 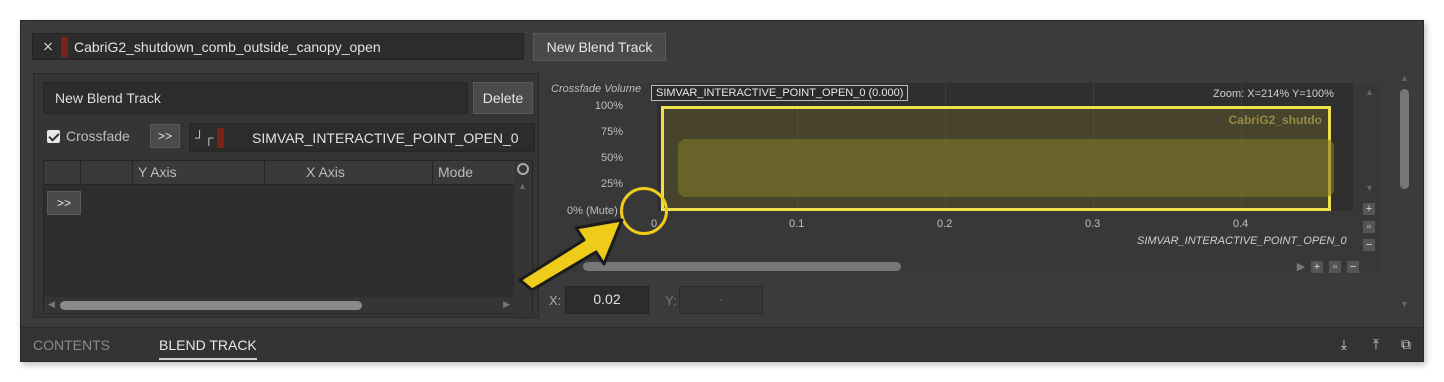 What do you see at coordinates (721, 300) in the screenshot?
I see `y-coord-input: -` at bounding box center [721, 300].